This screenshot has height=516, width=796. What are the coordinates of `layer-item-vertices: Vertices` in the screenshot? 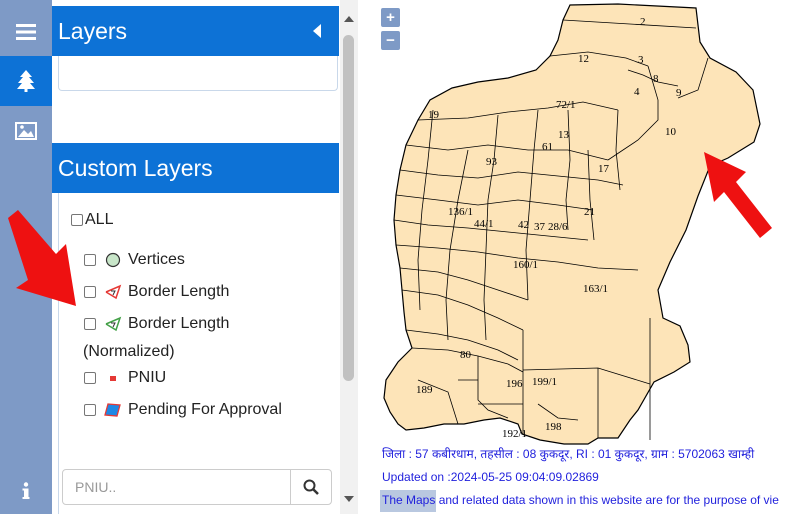 It's located at (134, 260).